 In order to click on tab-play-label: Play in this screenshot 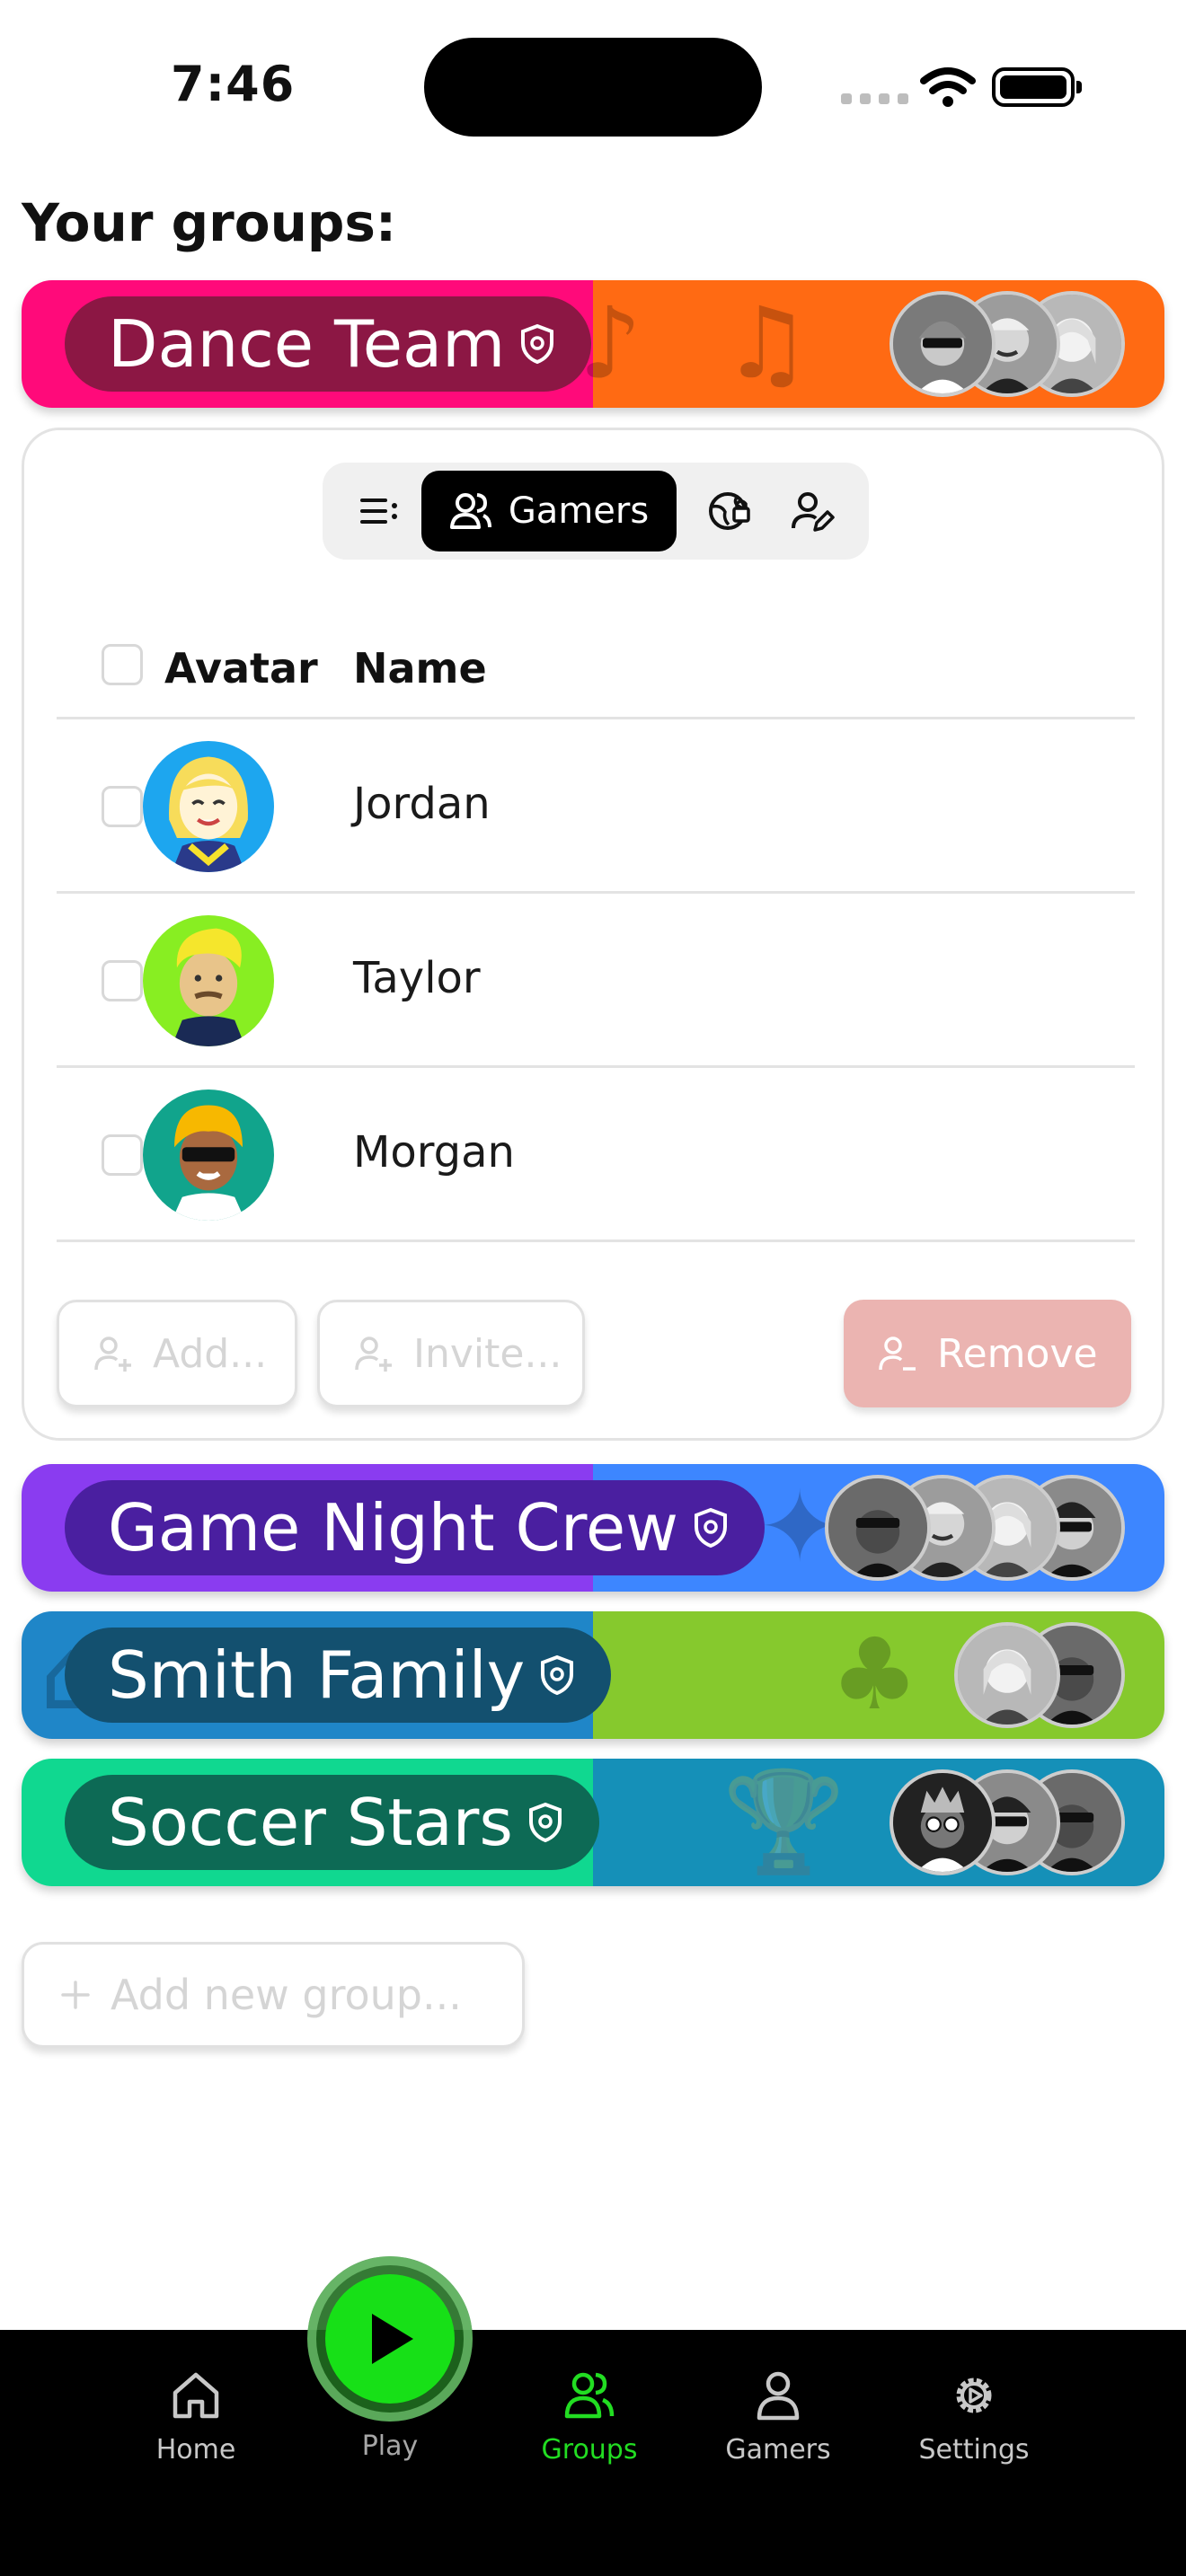, I will do `click(390, 2446)`.